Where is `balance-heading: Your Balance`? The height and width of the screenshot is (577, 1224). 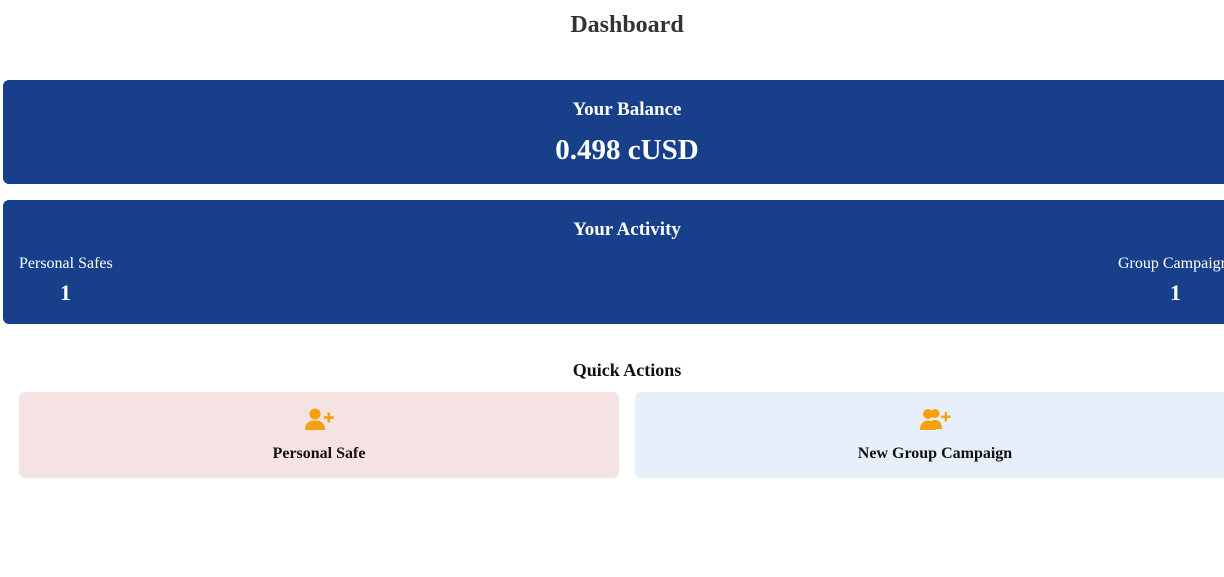
balance-heading: Your Balance is located at coordinates (627, 109).